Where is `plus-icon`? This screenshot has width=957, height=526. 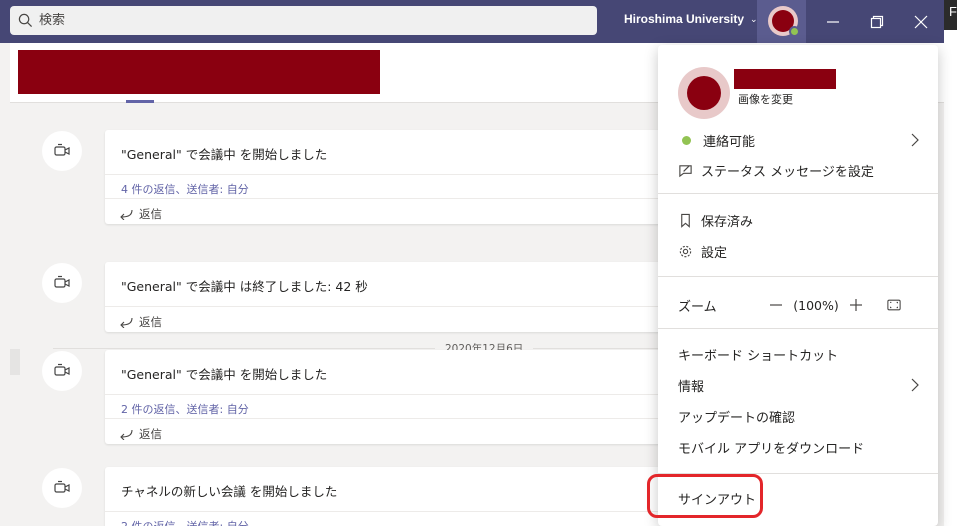 plus-icon is located at coordinates (856, 305).